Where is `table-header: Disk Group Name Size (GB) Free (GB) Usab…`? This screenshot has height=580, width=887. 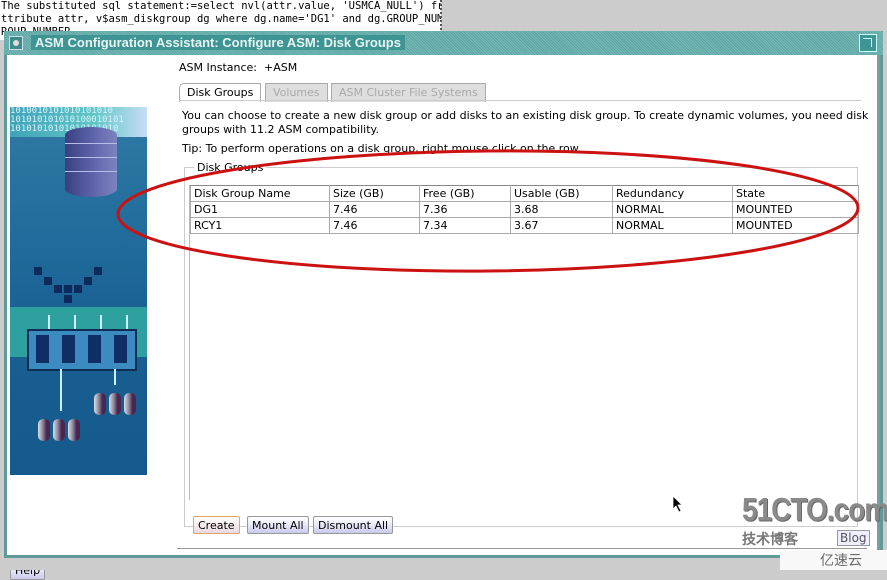
table-header: Disk Group Name Size (GB) Free (GB) Usab… is located at coordinates (524, 193).